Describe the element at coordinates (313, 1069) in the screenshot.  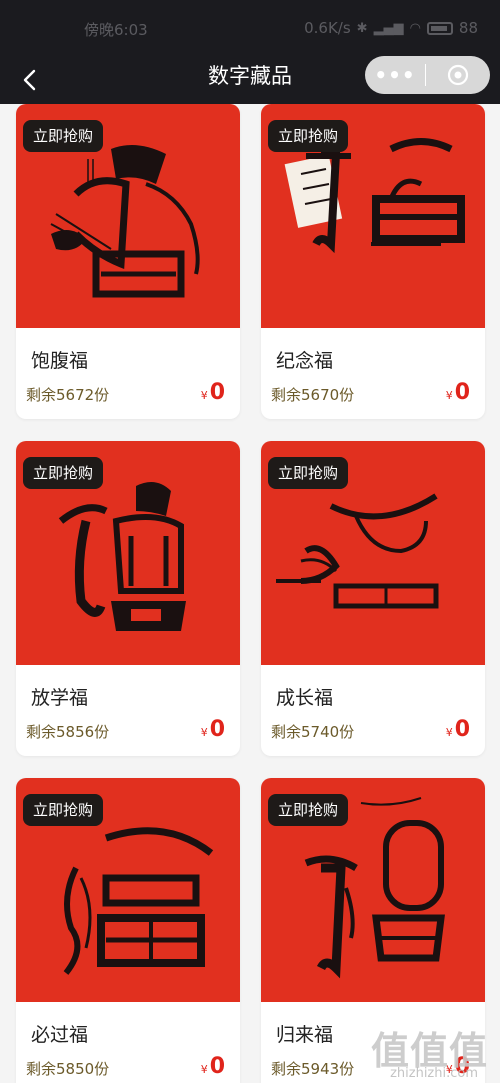
I see `remaining-stock: 剩余5943份` at that location.